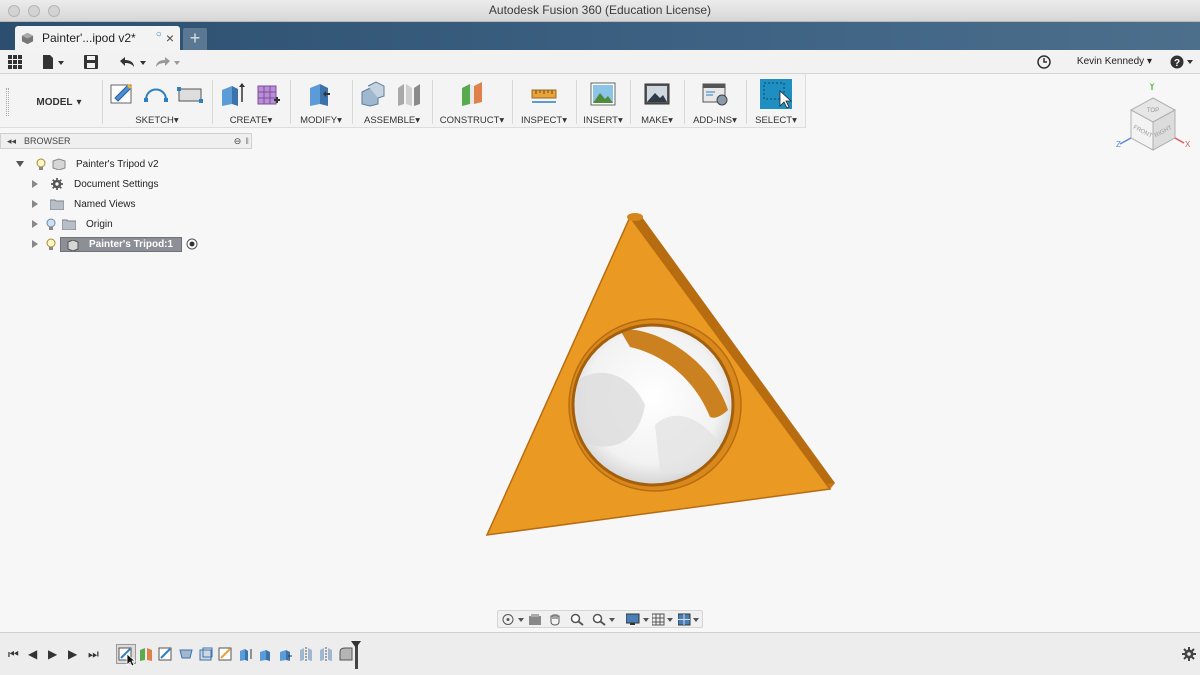  Describe the element at coordinates (392, 101) in the screenshot. I see `ribbon-group-assemble: ASSEMBLE▾` at that location.